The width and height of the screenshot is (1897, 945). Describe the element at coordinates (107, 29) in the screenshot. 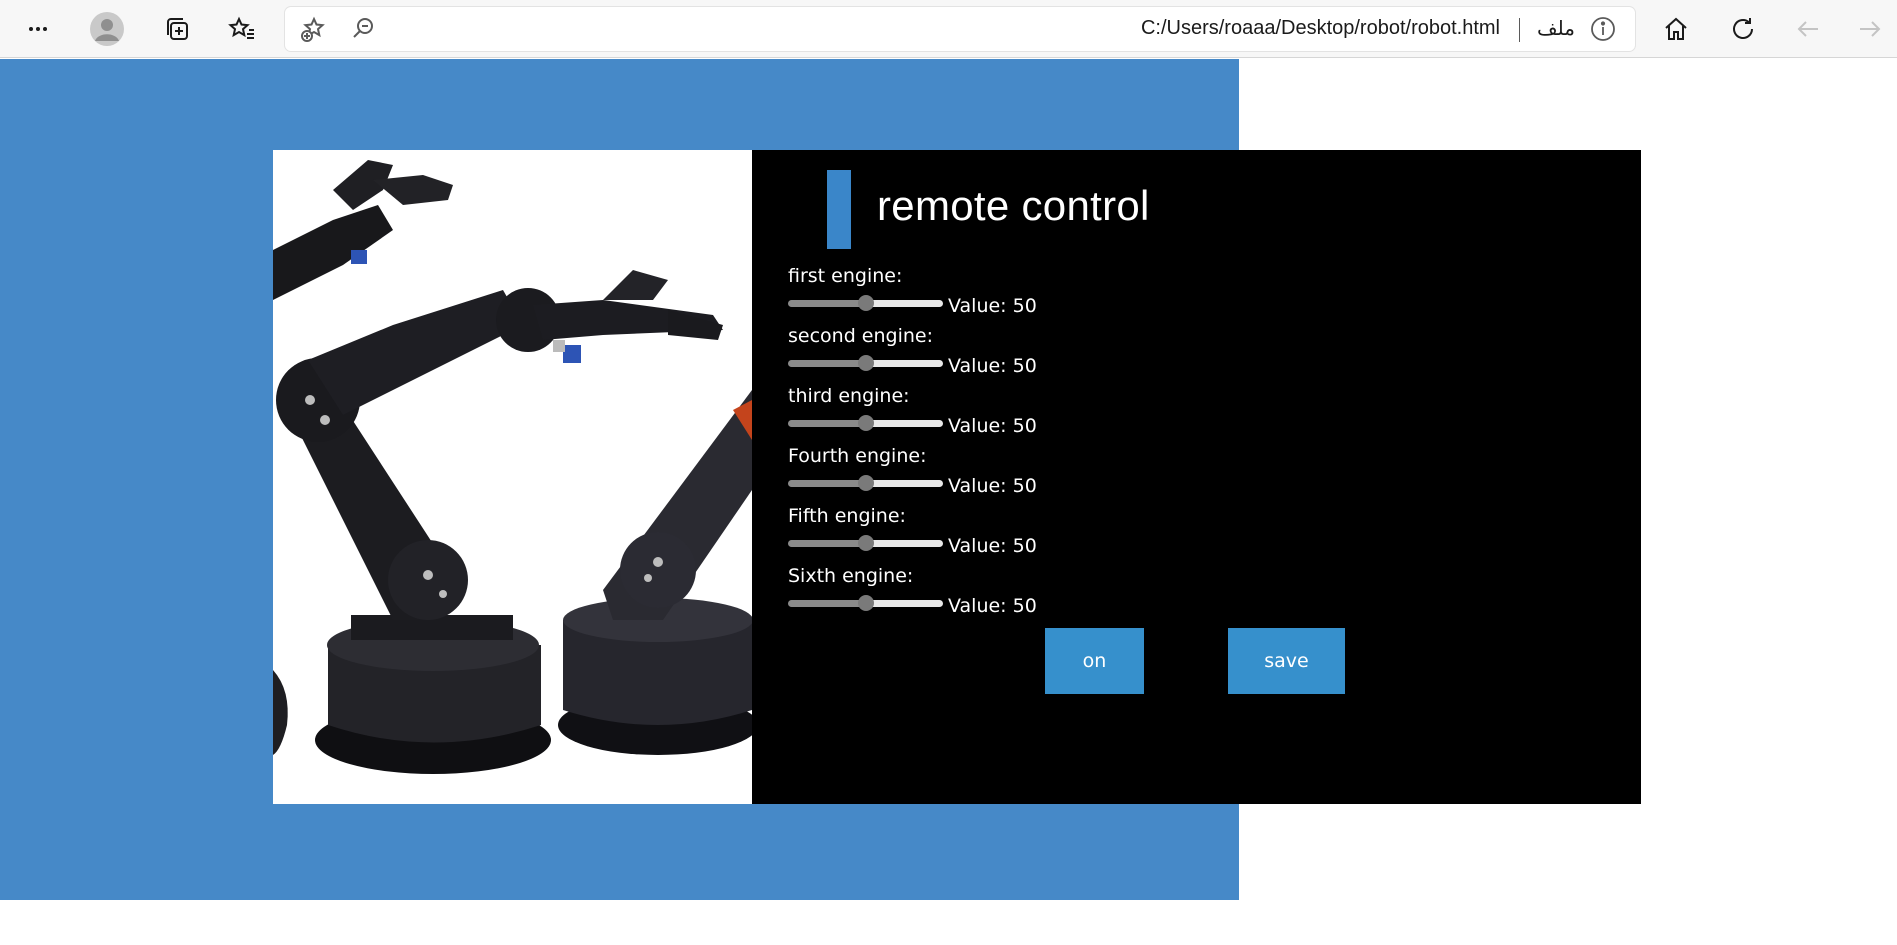

I see `profile-avatar-icon` at that location.